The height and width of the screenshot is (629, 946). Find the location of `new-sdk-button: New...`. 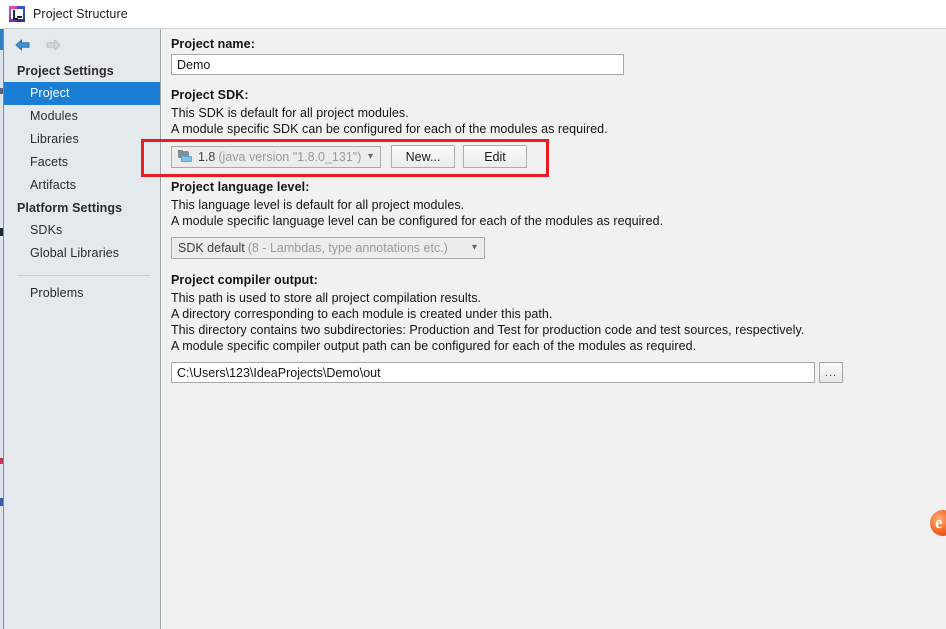

new-sdk-button: New... is located at coordinates (423, 156).